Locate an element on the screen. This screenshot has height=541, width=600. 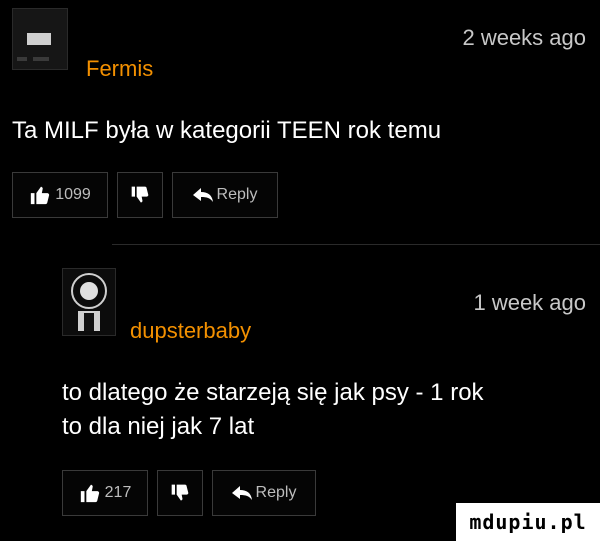
comment-username: Fermis is located at coordinates (119, 69).